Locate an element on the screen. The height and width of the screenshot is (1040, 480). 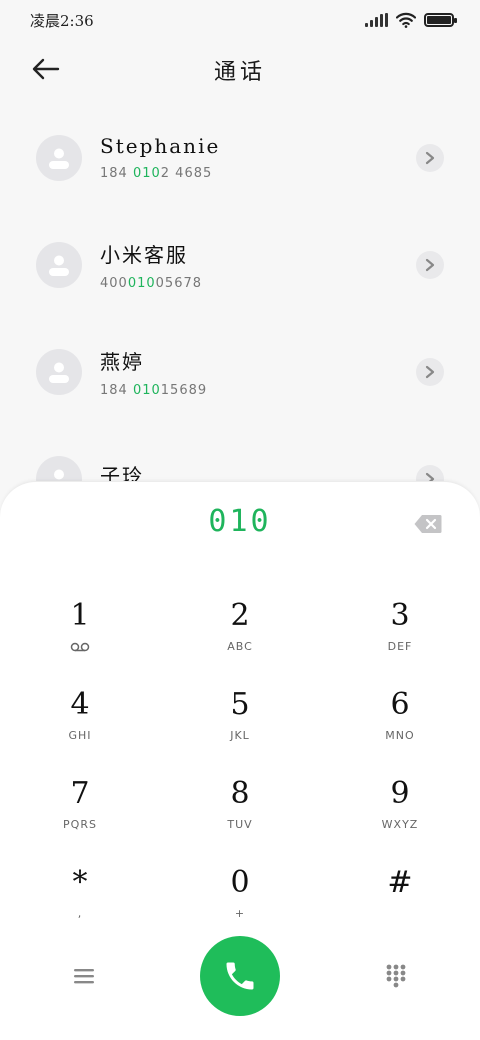
battery-icon is located at coordinates (440, 20).